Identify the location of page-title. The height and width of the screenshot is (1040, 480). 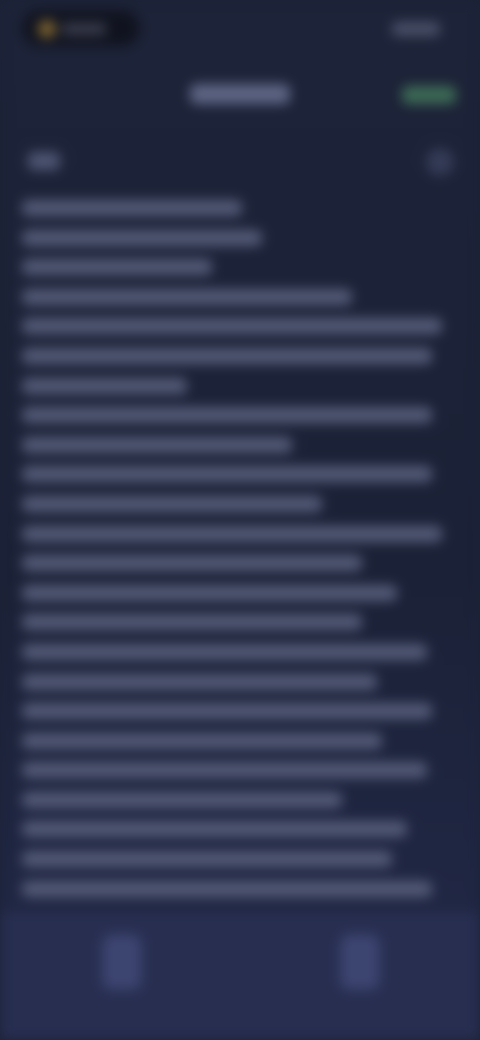
(240, 94).